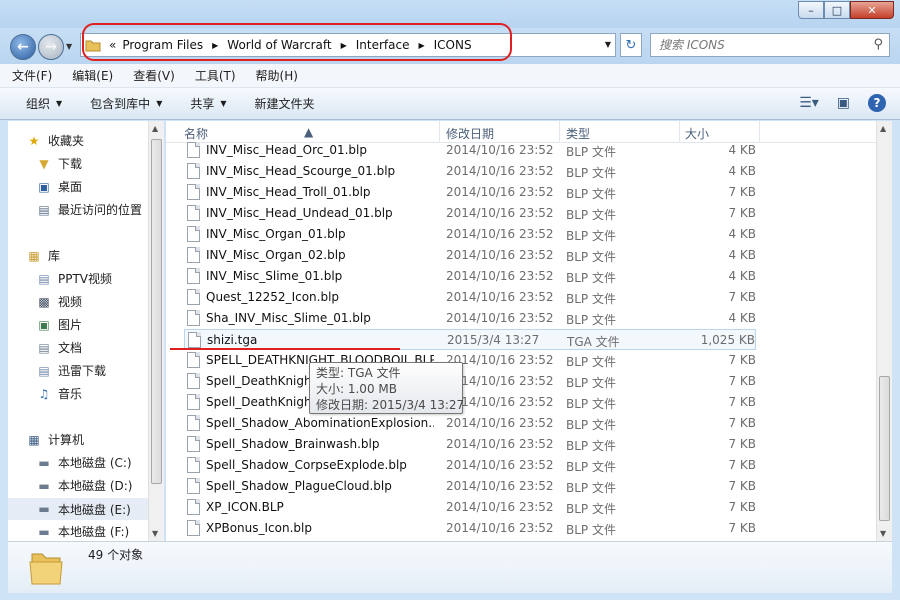 Image resolution: width=900 pixels, height=600 pixels. I want to click on breadcrumb-item: ICONS, so click(453, 45).